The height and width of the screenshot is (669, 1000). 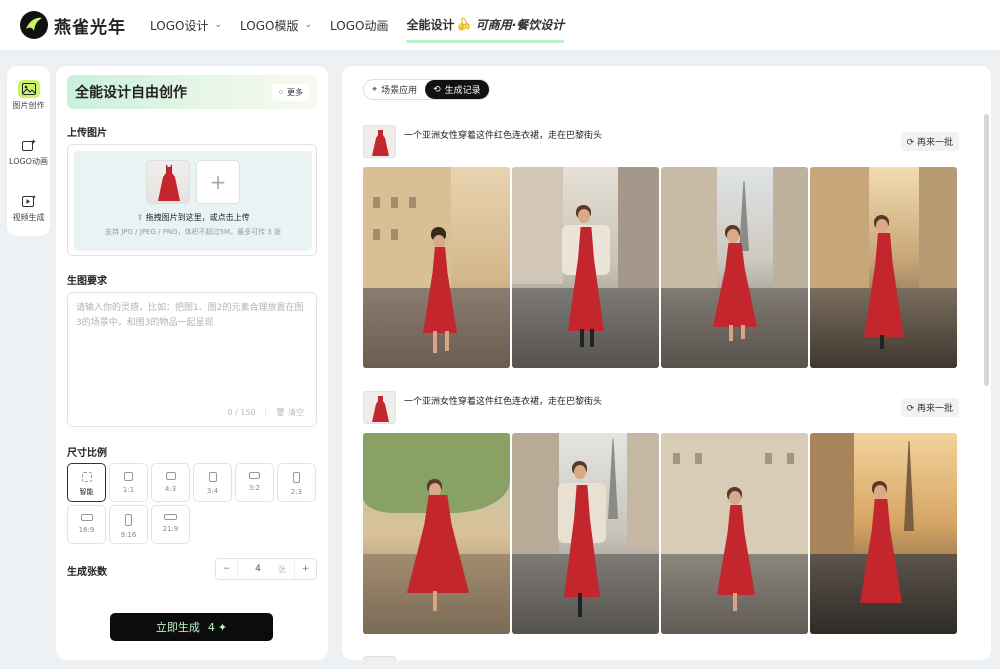 I want to click on ratio-option-9-16: 9:16, so click(x=128, y=524).